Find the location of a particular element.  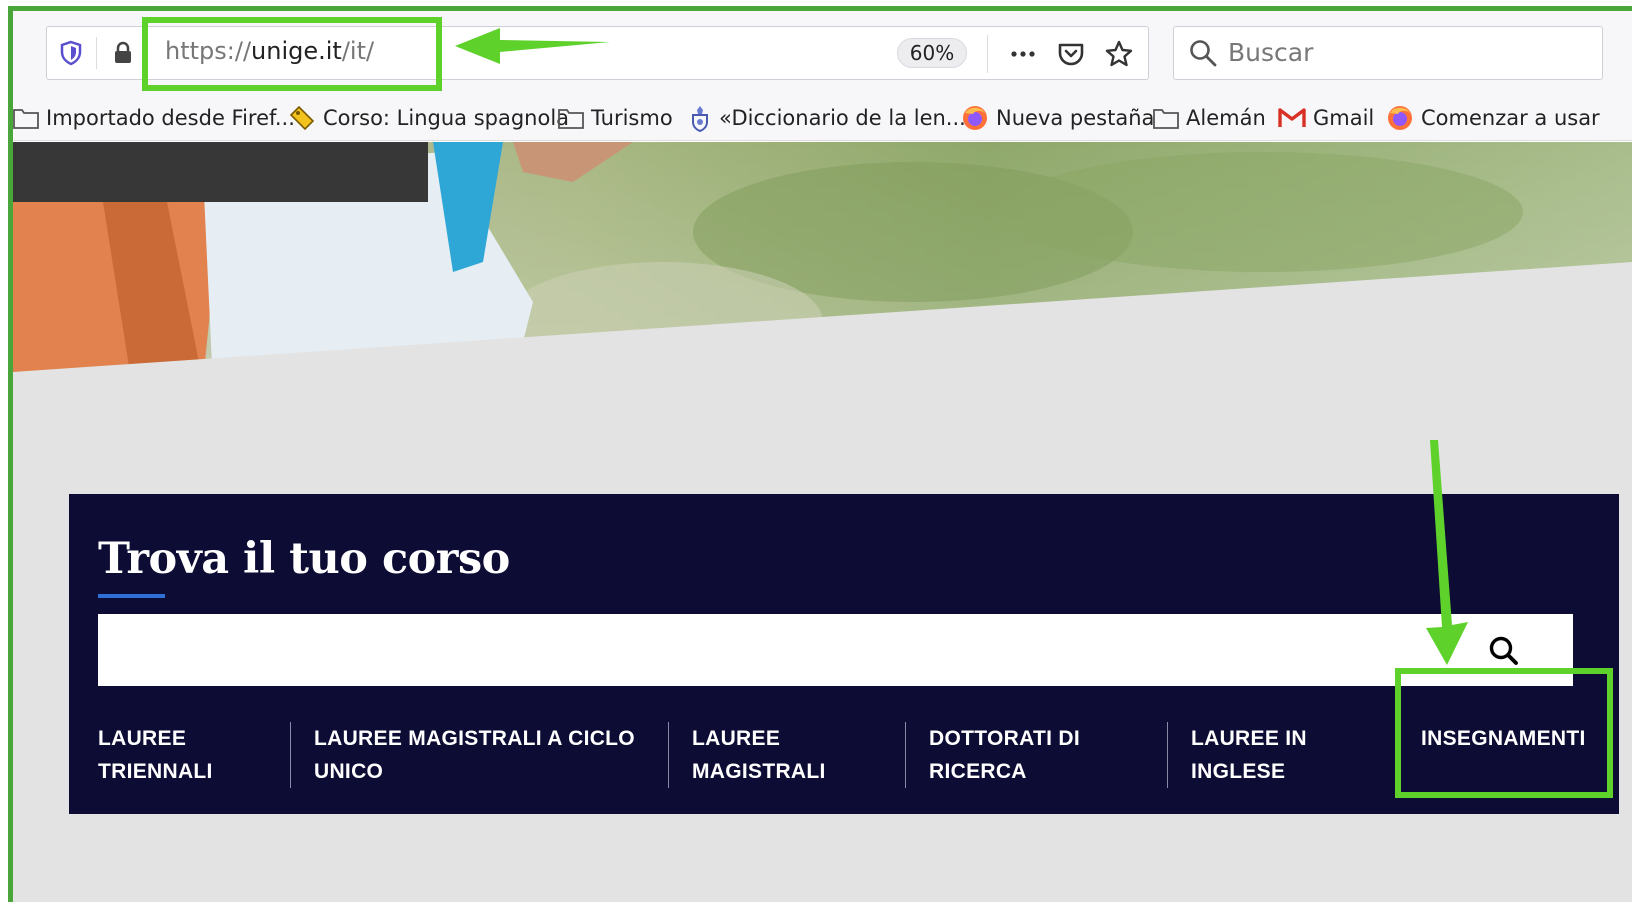

category-label: INGLESE is located at coordinates (1238, 771).